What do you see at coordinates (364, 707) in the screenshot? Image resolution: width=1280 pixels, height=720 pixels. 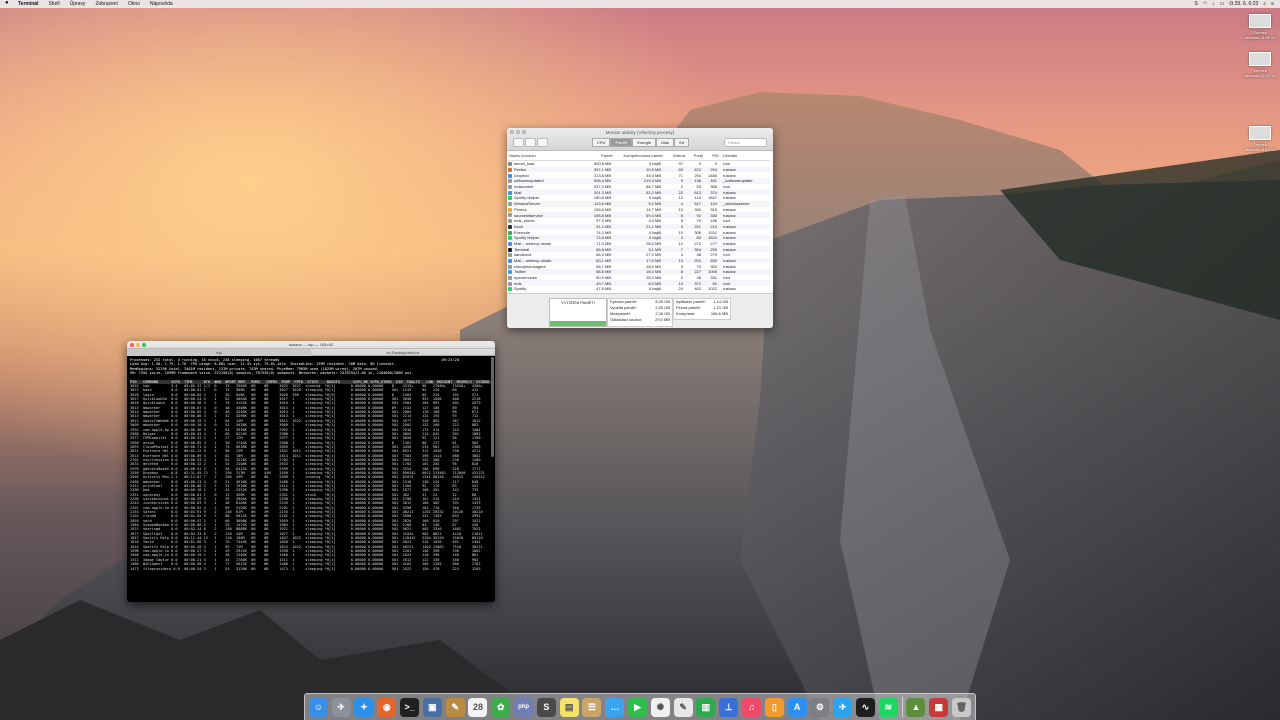 I see `safari-icon: ✦` at bounding box center [364, 707].